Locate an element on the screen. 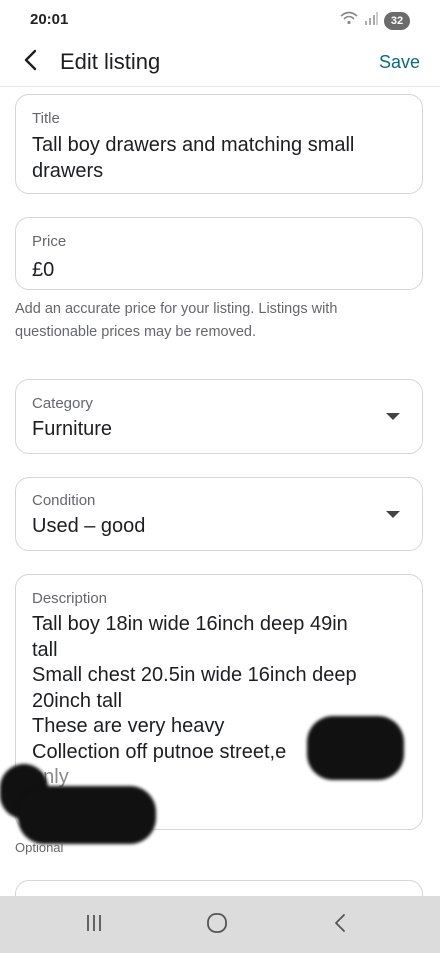  home-button is located at coordinates (217, 925).